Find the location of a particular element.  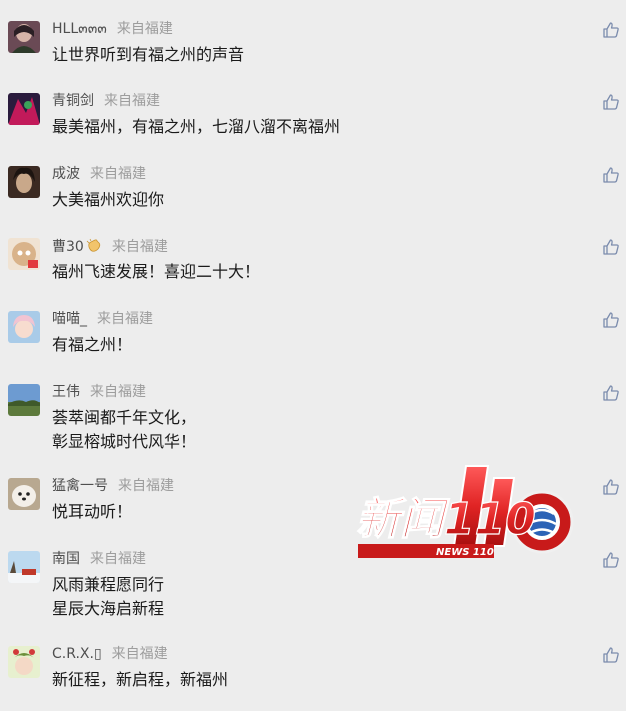

comment-text: 福州飞速发展！喜迎二十大！ is located at coordinates (156, 272).